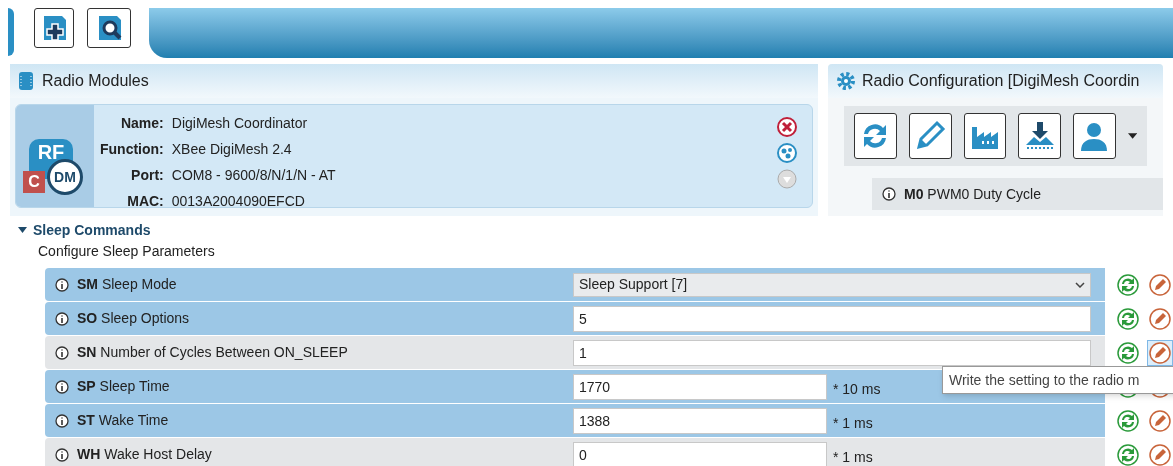 The width and height of the screenshot is (1173, 466). What do you see at coordinates (832, 318) in the screenshot?
I see `input-field: 5` at bounding box center [832, 318].